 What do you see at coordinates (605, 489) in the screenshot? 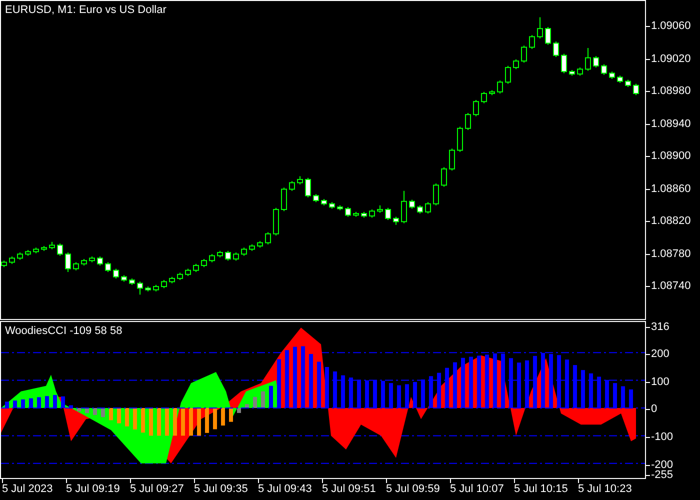
I see `time-axis-label: 5 Jul 10:23` at bounding box center [605, 489].